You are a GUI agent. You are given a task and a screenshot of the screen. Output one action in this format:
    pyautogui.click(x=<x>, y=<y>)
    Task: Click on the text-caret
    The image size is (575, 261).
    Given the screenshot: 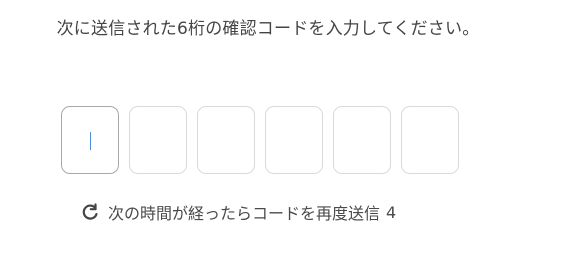 What is the action you would take?
    pyautogui.click(x=90, y=141)
    